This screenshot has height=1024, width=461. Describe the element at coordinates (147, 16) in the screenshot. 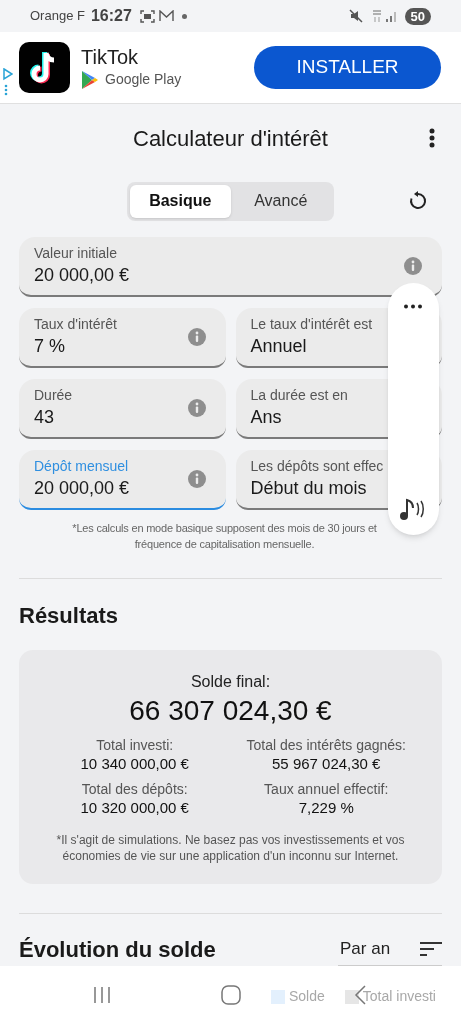

I see `screenshot-icon` at that location.